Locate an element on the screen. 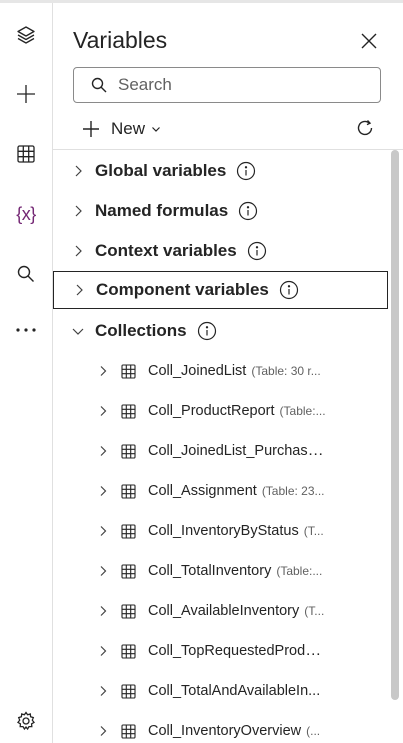  settings-icon is located at coordinates (26, 721).